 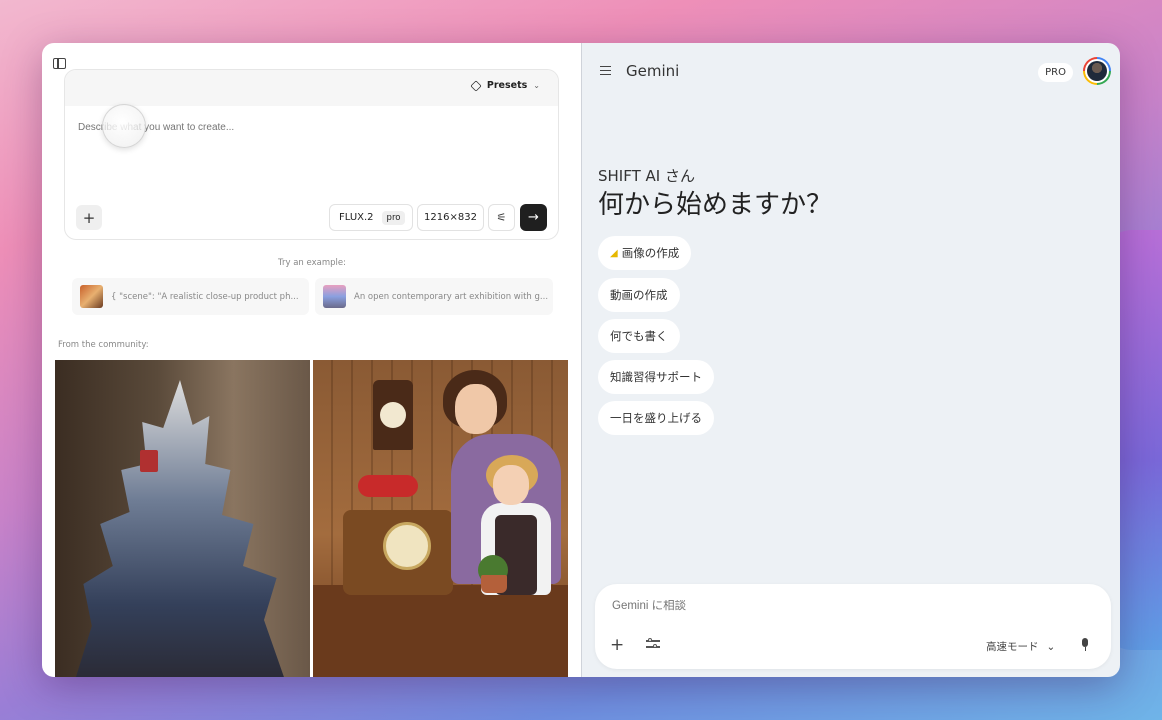 I want to click on chat-composer: + 高速モード ⌄, so click(x=853, y=626).